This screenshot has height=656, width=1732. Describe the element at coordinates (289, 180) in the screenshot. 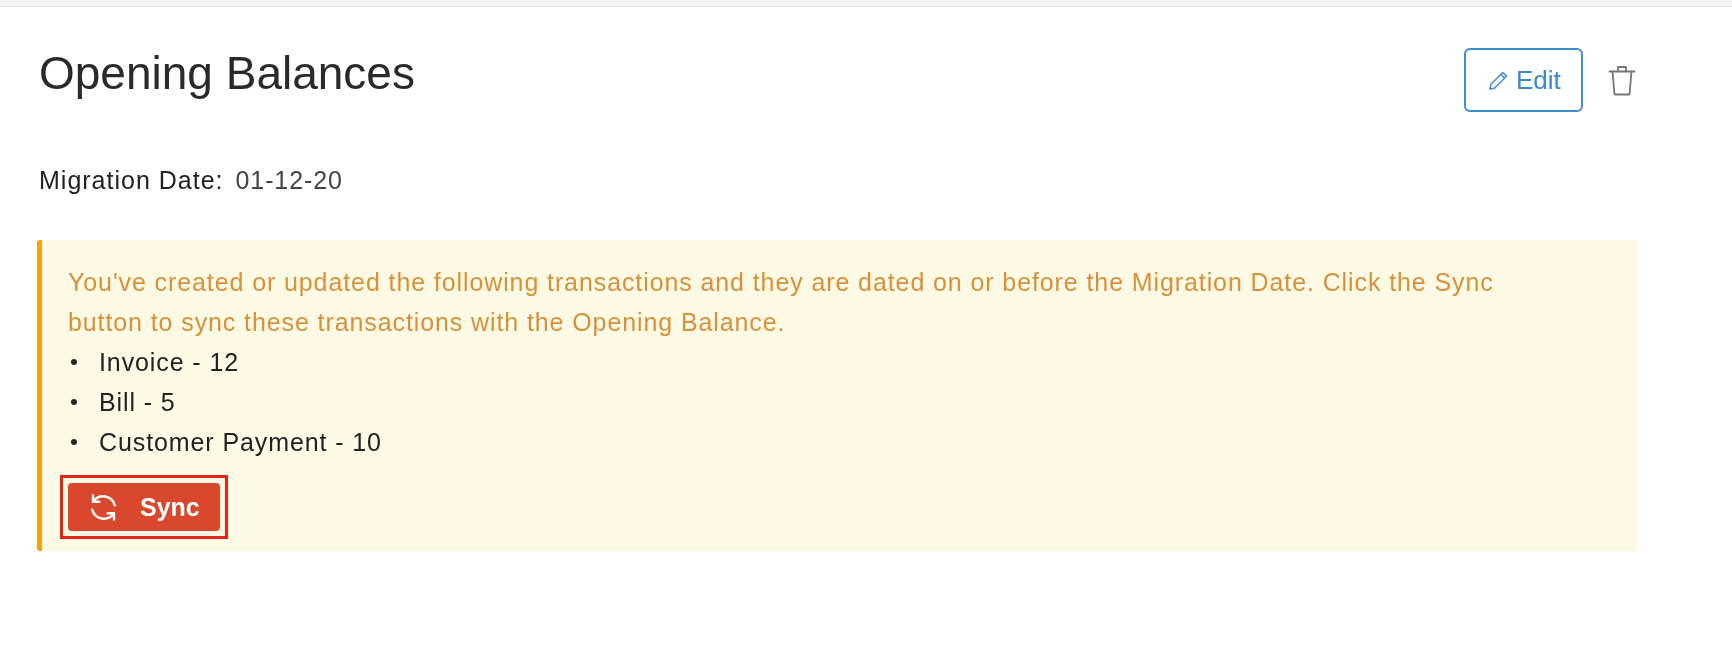

I see `migration-date-value: 01-12-20` at that location.